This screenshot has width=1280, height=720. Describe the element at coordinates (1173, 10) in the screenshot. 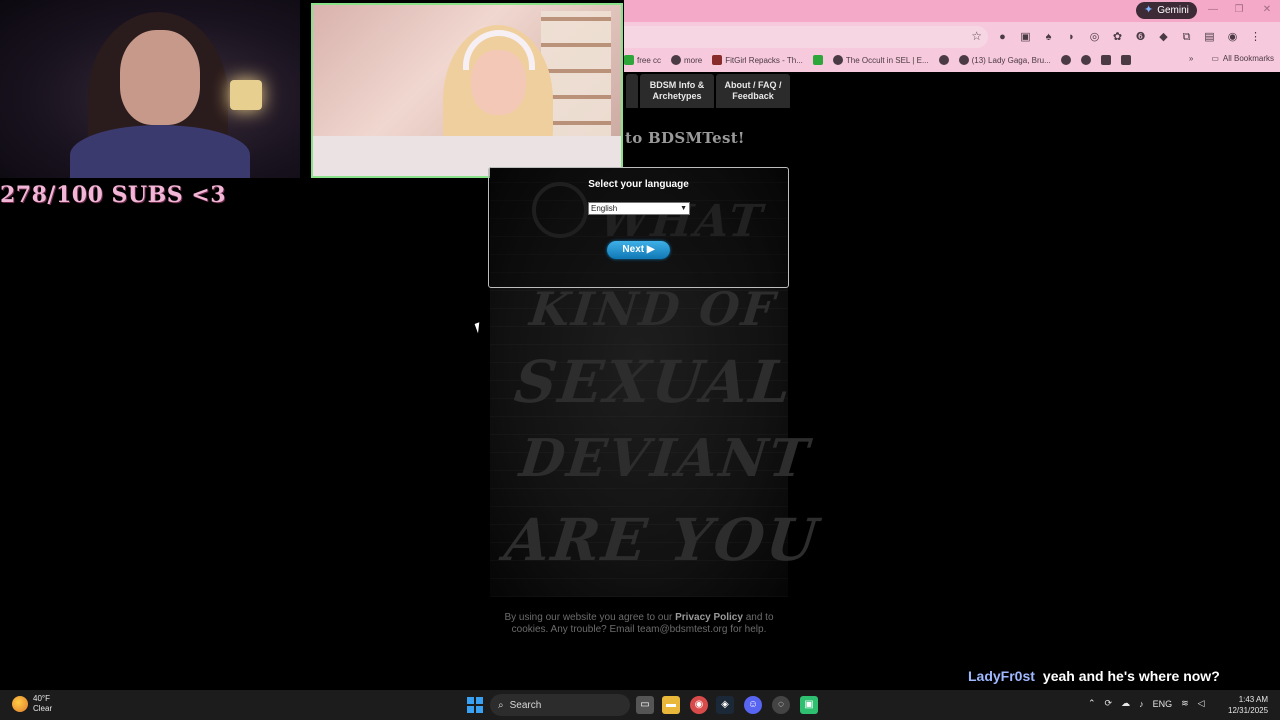

I see `gemini-label: Gemini` at that location.